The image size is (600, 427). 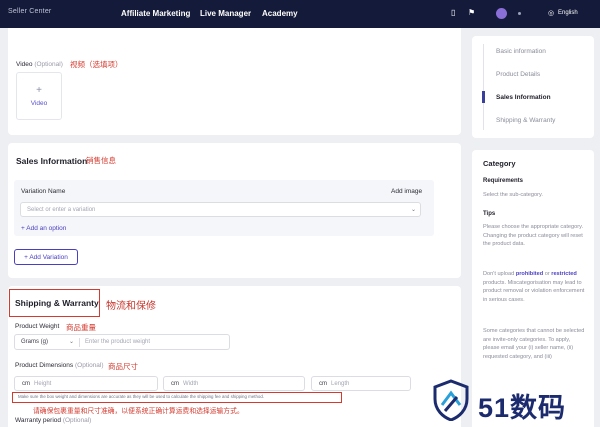 What do you see at coordinates (86, 383) in the screenshot?
I see `height-input: cm Height` at bounding box center [86, 383].